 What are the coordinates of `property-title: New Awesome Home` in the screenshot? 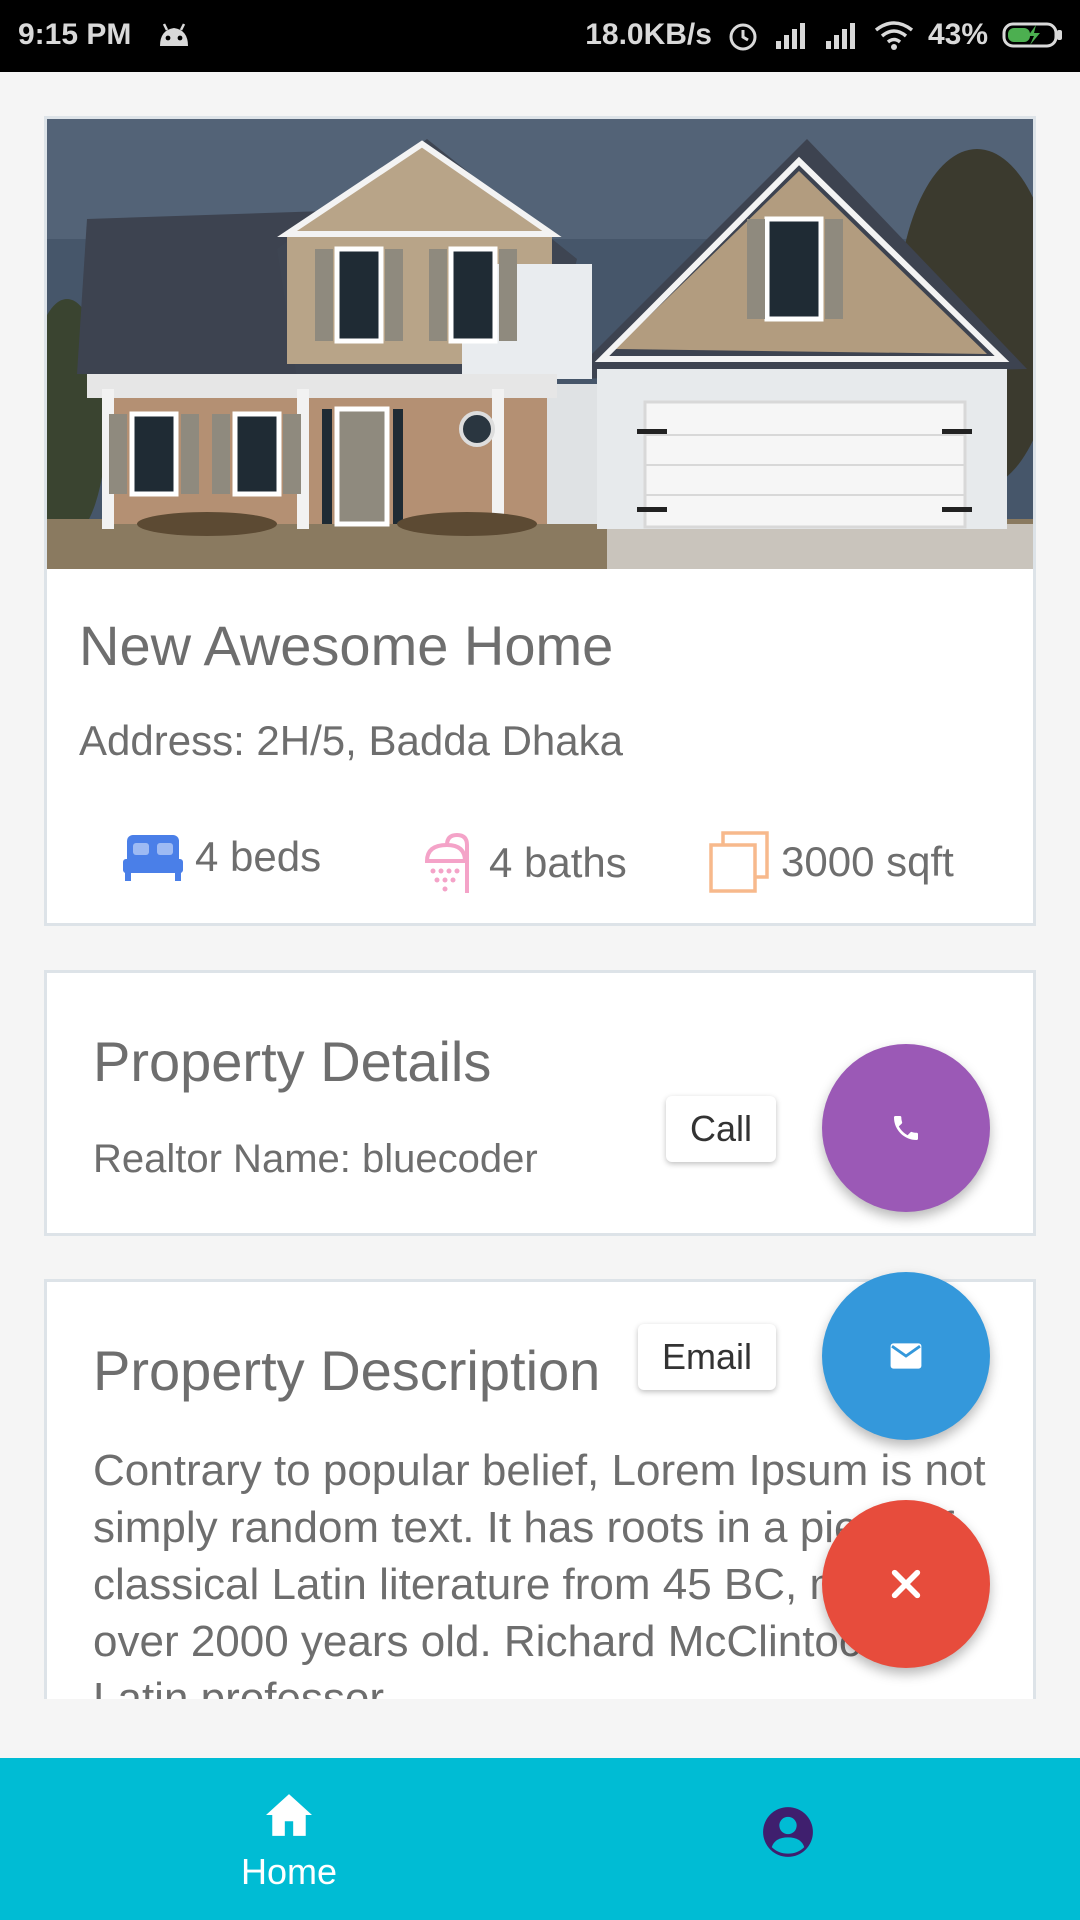 It's located at (346, 645).